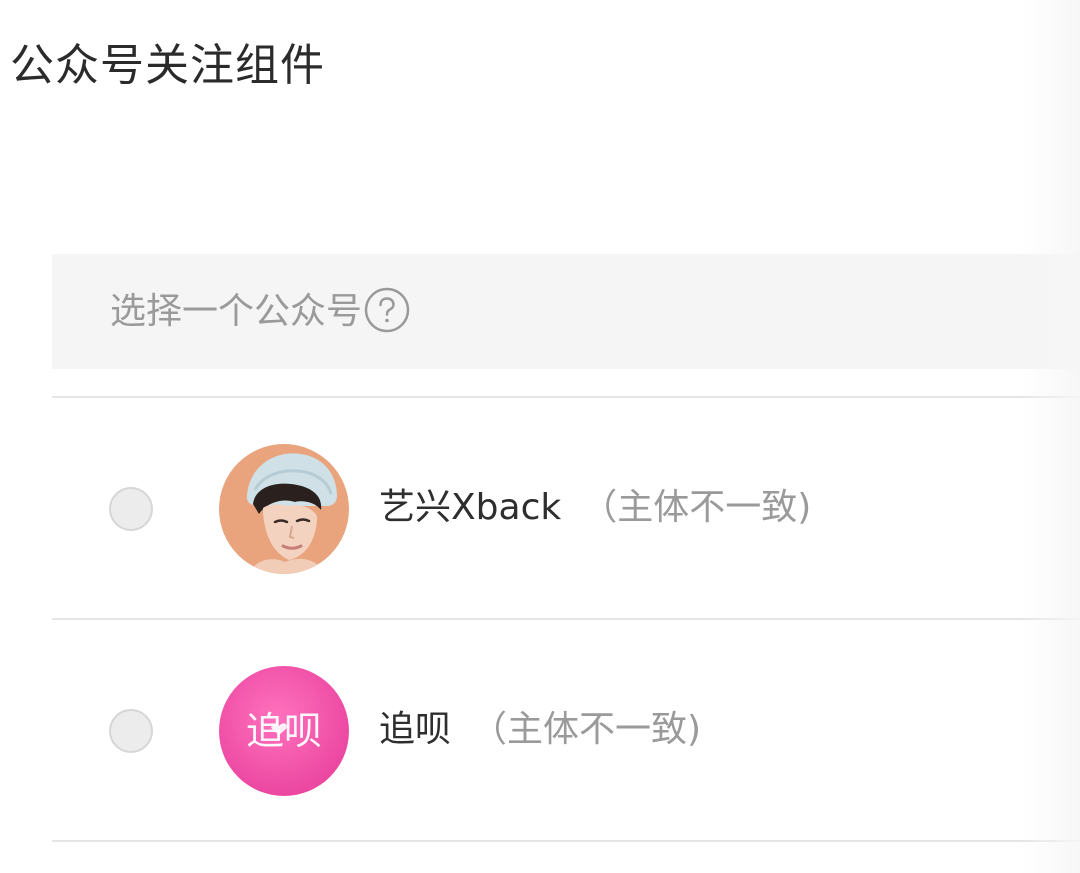  What do you see at coordinates (167, 65) in the screenshot?
I see `page-title: 公众号关注组件` at bounding box center [167, 65].